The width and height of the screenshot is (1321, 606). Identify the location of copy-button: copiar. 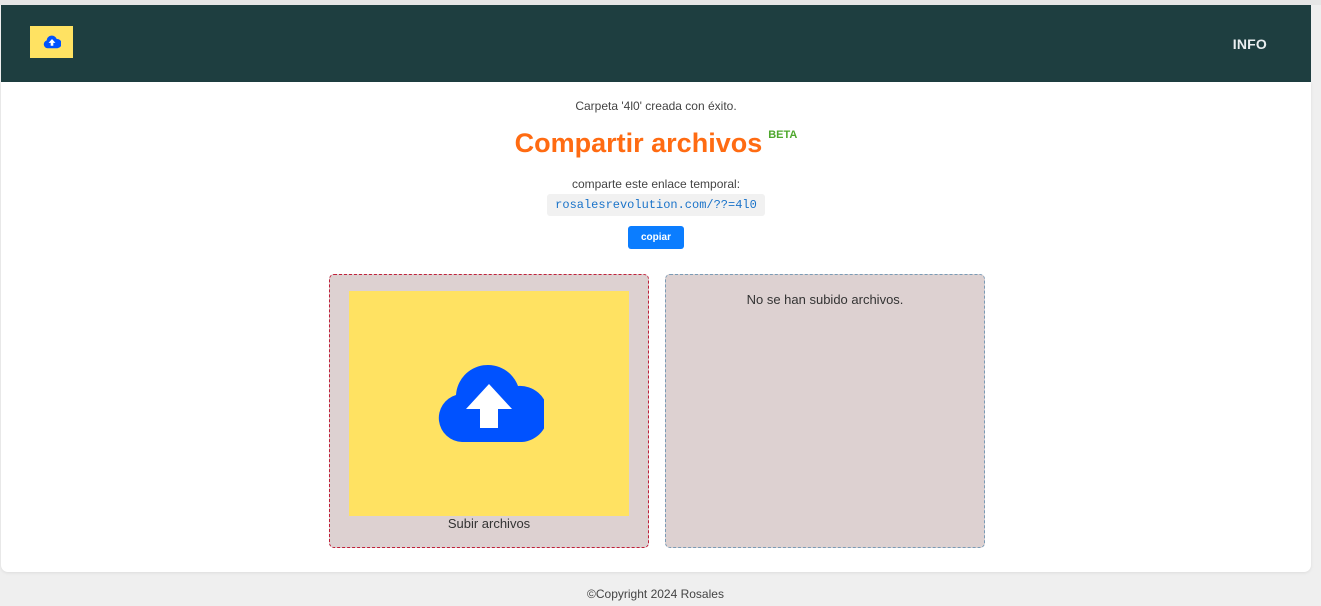
(655, 237).